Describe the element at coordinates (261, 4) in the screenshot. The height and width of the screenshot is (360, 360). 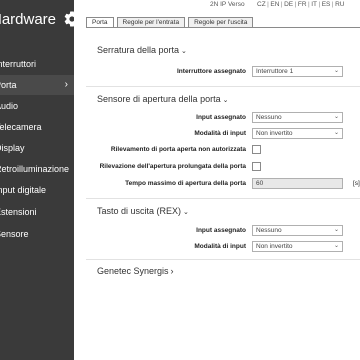
I see `lang-cz: CZ` at that location.